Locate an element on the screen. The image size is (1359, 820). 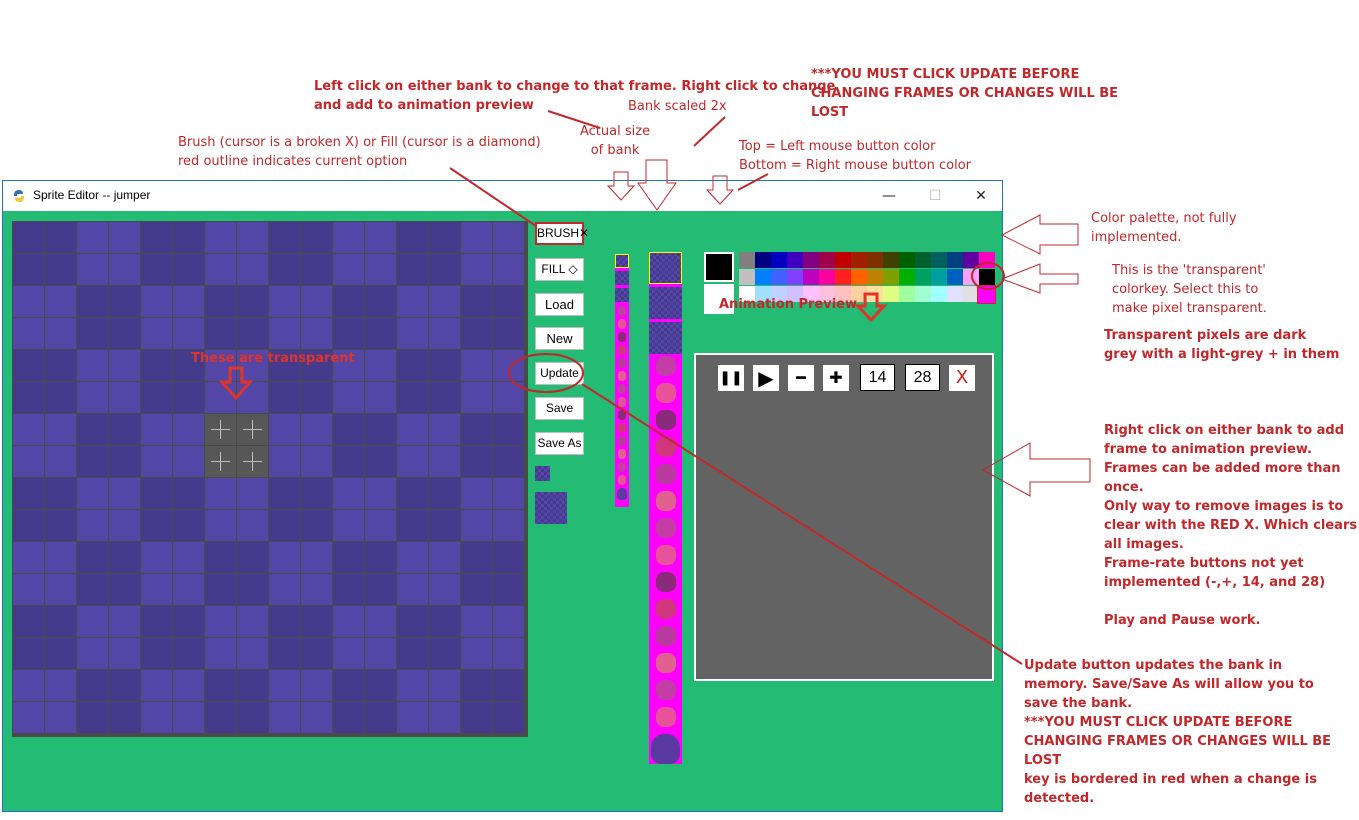
brush-button: BRUSH✕ is located at coordinates (562, 233).